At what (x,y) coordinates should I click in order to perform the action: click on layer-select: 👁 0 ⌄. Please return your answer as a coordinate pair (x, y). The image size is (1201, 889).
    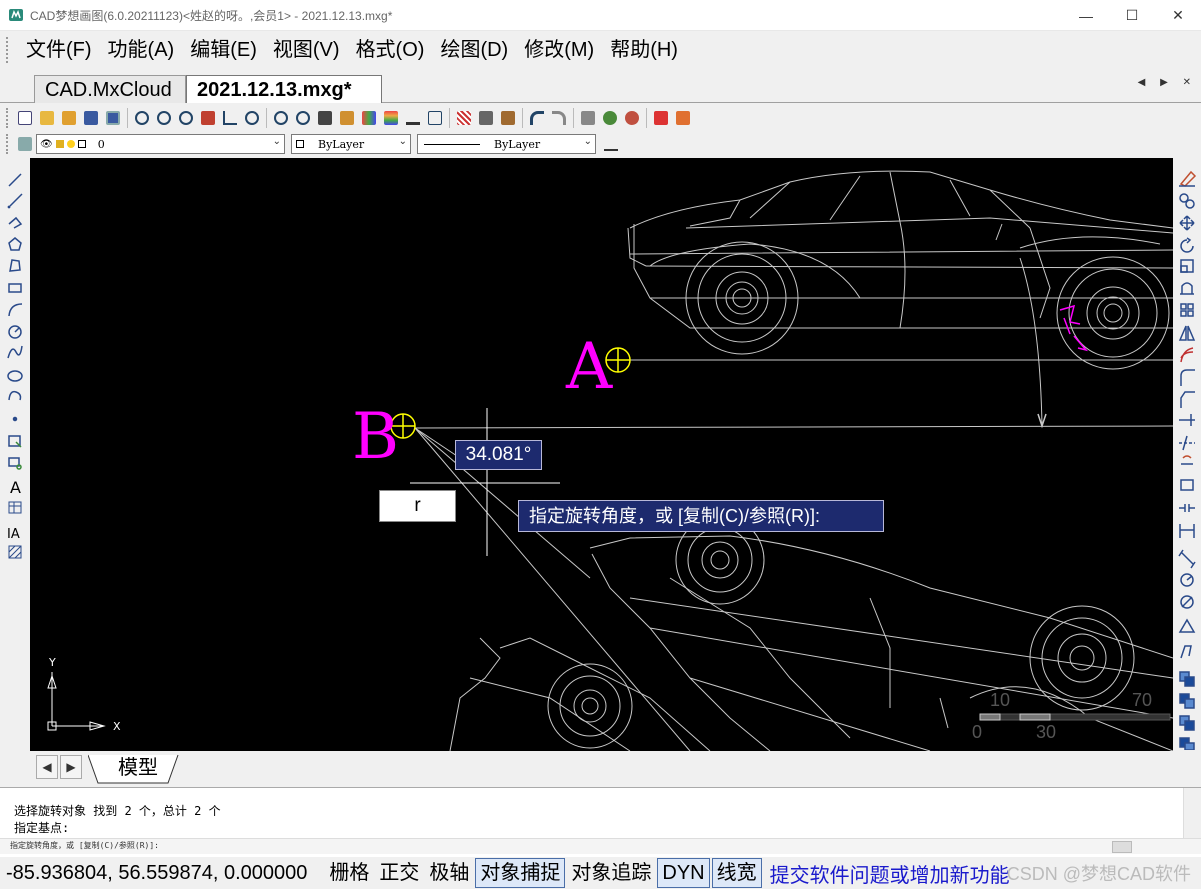
    Looking at the image, I should click on (160, 144).